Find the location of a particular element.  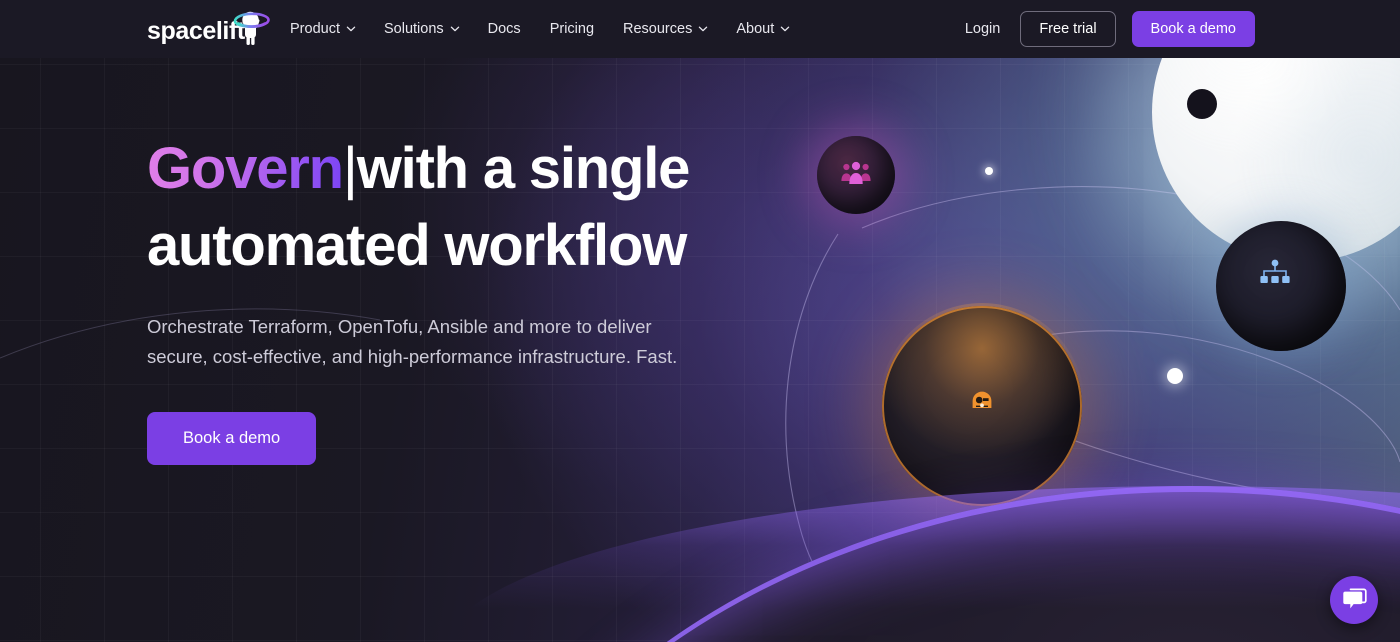

chat-bubbles-icon is located at coordinates (1354, 600).